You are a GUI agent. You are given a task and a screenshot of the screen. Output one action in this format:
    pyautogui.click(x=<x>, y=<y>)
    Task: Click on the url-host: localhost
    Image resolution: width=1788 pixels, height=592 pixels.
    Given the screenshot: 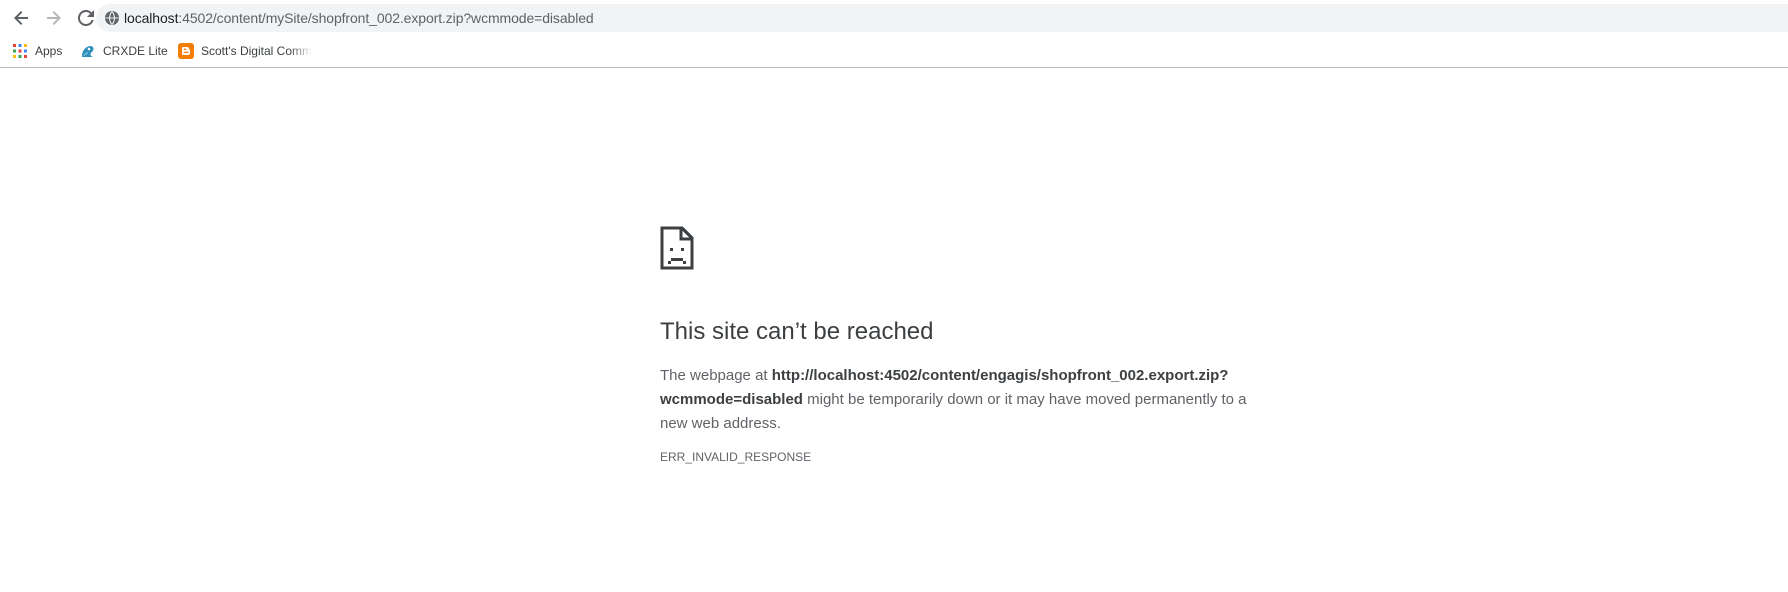 What is the action you would take?
    pyautogui.click(x=151, y=18)
    